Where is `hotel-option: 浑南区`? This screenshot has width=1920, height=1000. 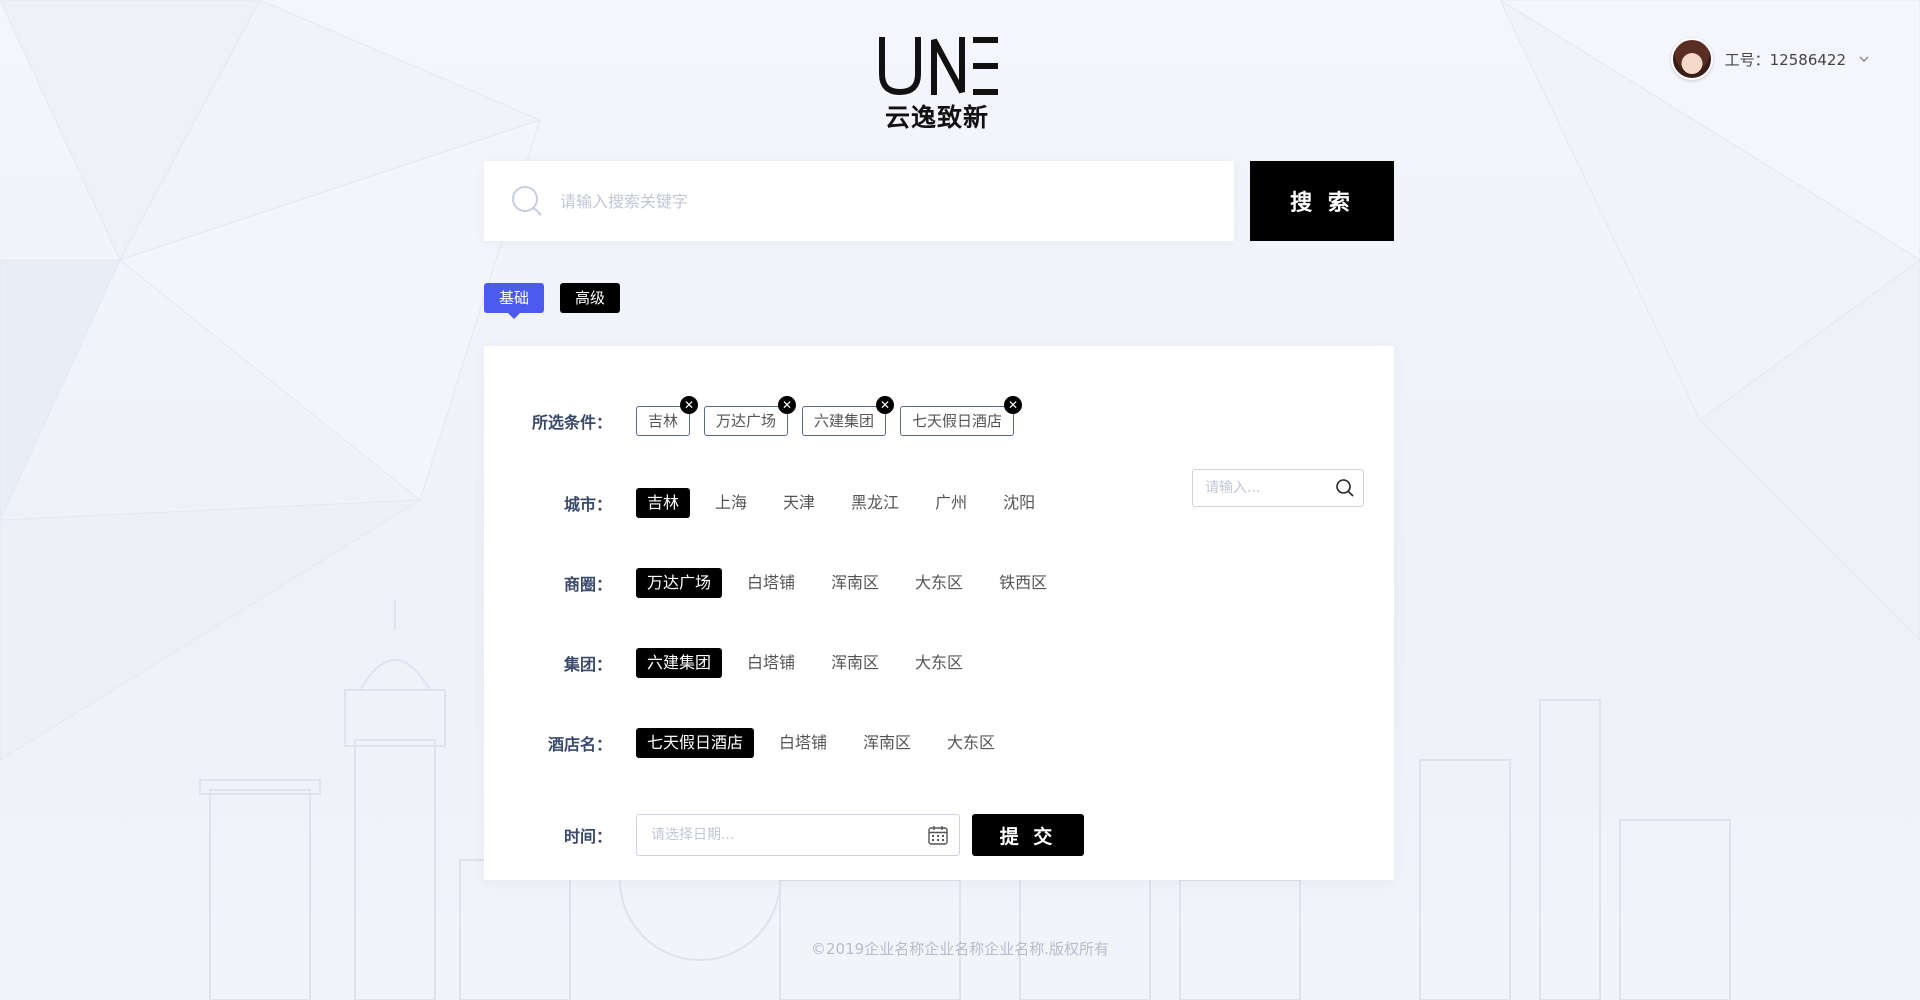 hotel-option: 浑南区 is located at coordinates (887, 743).